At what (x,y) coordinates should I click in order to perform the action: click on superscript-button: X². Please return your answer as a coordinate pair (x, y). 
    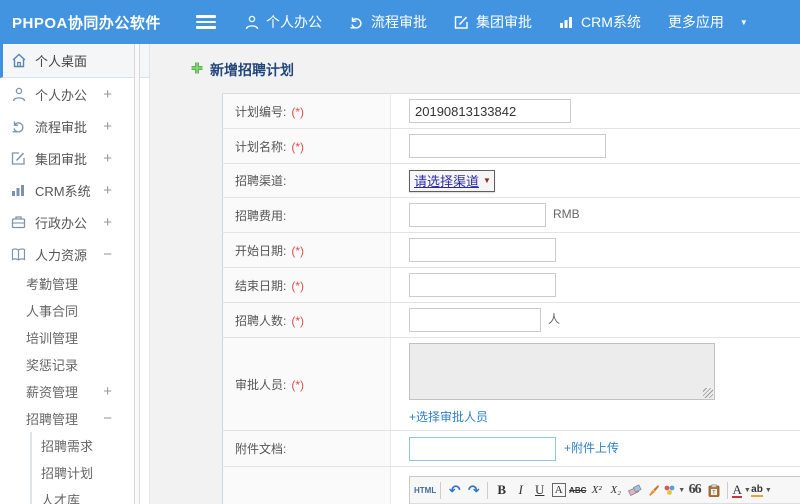
    Looking at the image, I should click on (596, 490).